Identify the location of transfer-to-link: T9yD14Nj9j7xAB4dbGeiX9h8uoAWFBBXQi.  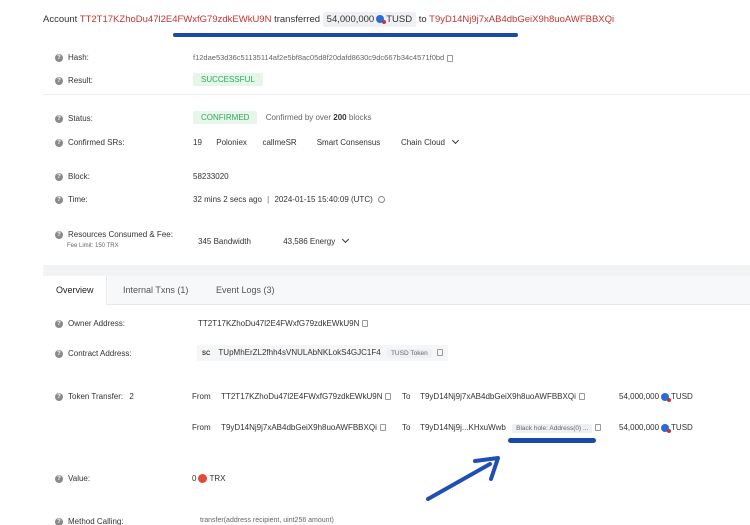
(498, 396).